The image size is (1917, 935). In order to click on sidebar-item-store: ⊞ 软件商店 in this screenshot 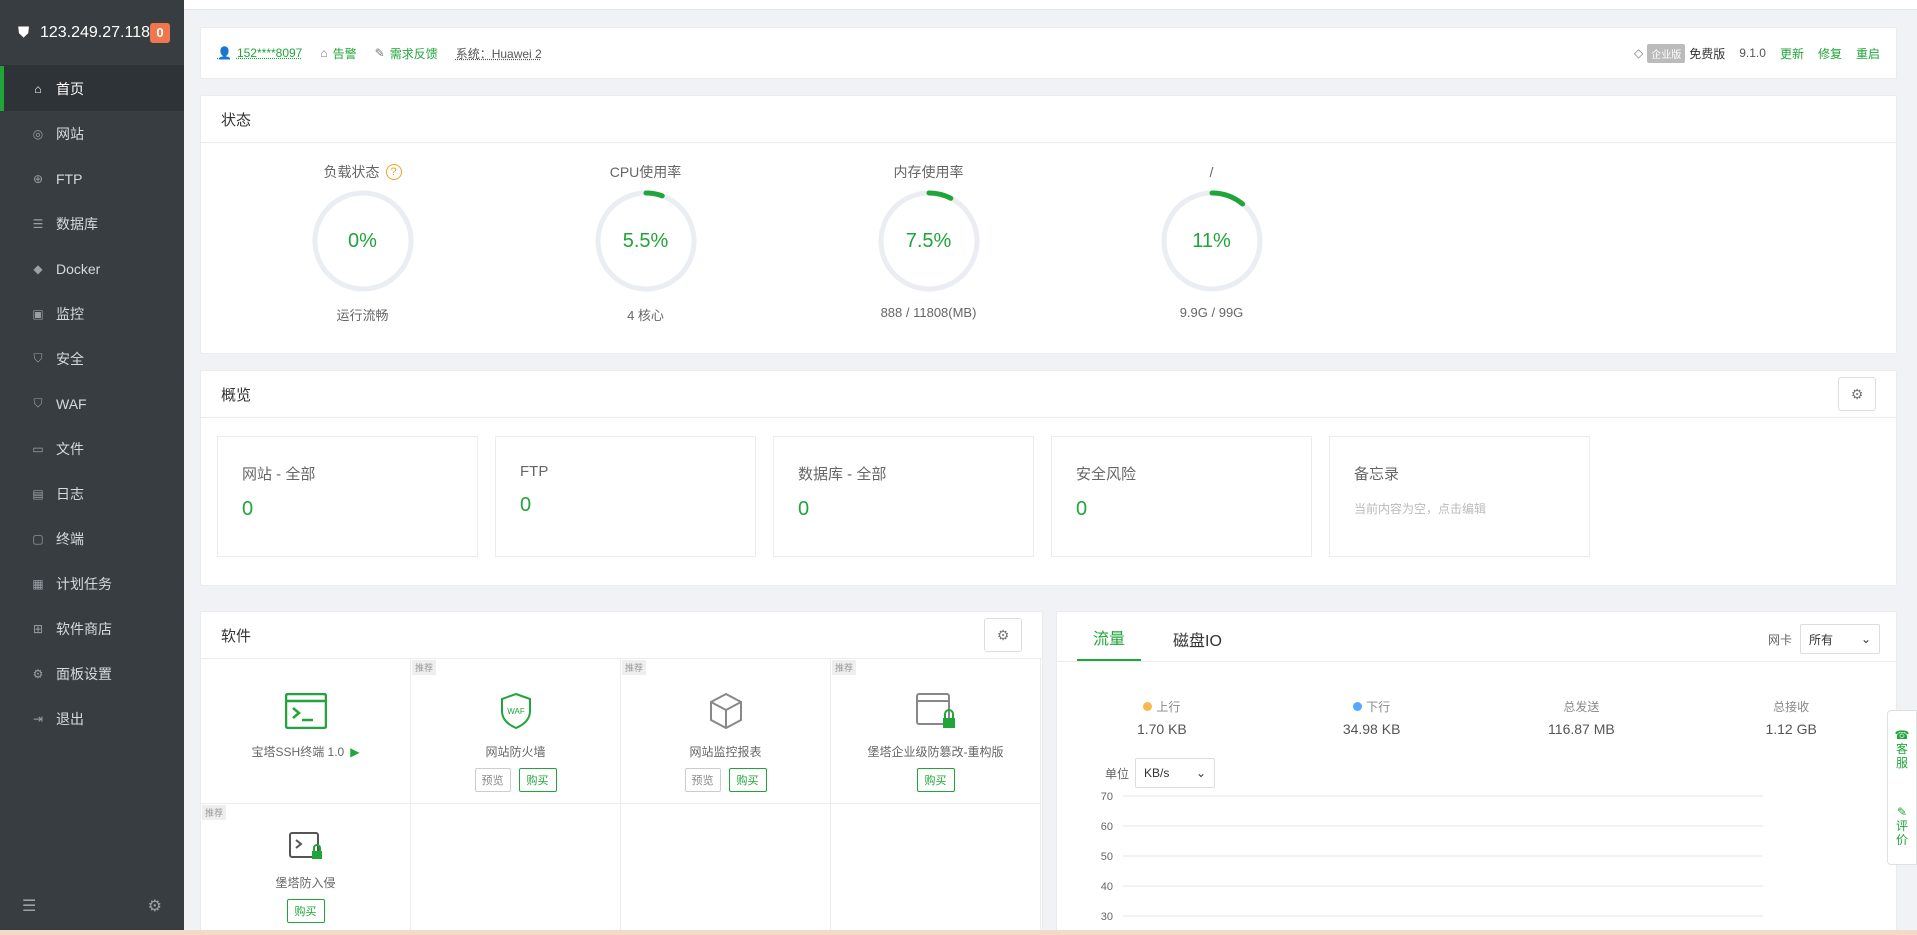, I will do `click(92, 628)`.